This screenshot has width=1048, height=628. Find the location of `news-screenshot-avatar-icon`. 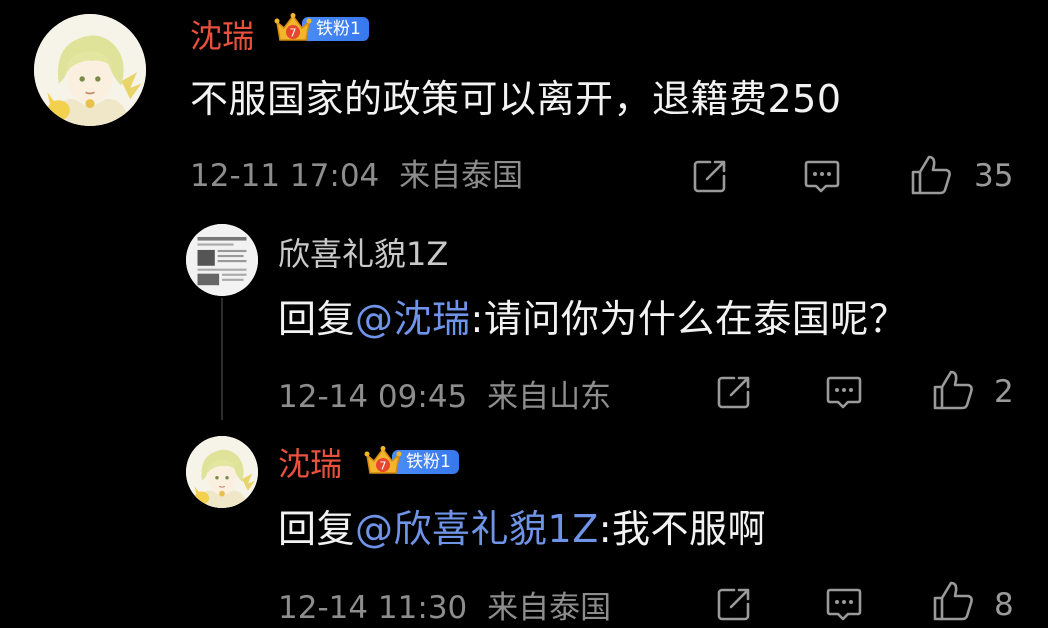

news-screenshot-avatar-icon is located at coordinates (222, 260).